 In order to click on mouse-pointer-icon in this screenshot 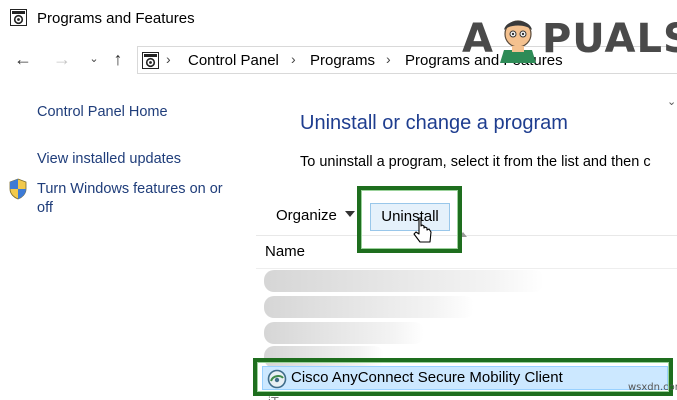, I will do `click(422, 230)`.